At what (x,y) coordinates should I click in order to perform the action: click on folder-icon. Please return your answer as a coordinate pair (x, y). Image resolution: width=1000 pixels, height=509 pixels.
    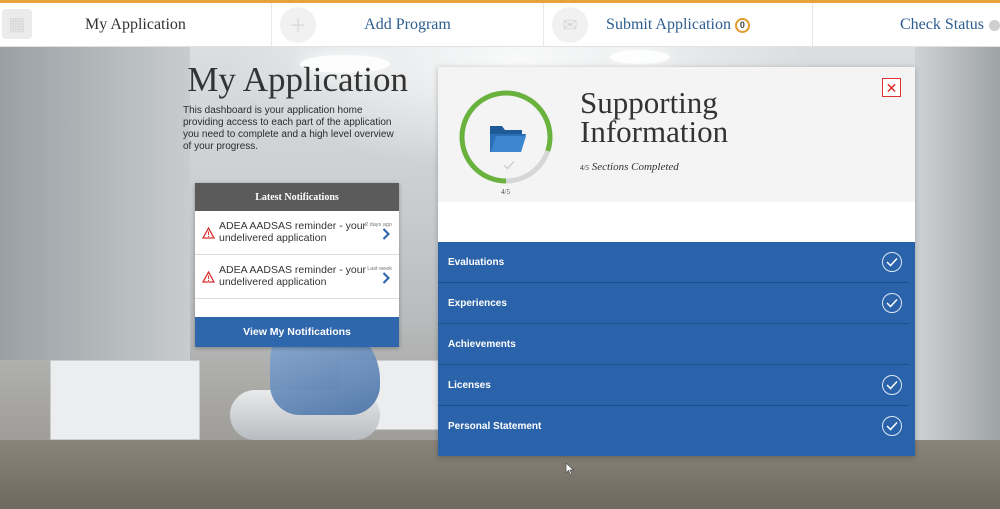
    Looking at the image, I should click on (508, 139).